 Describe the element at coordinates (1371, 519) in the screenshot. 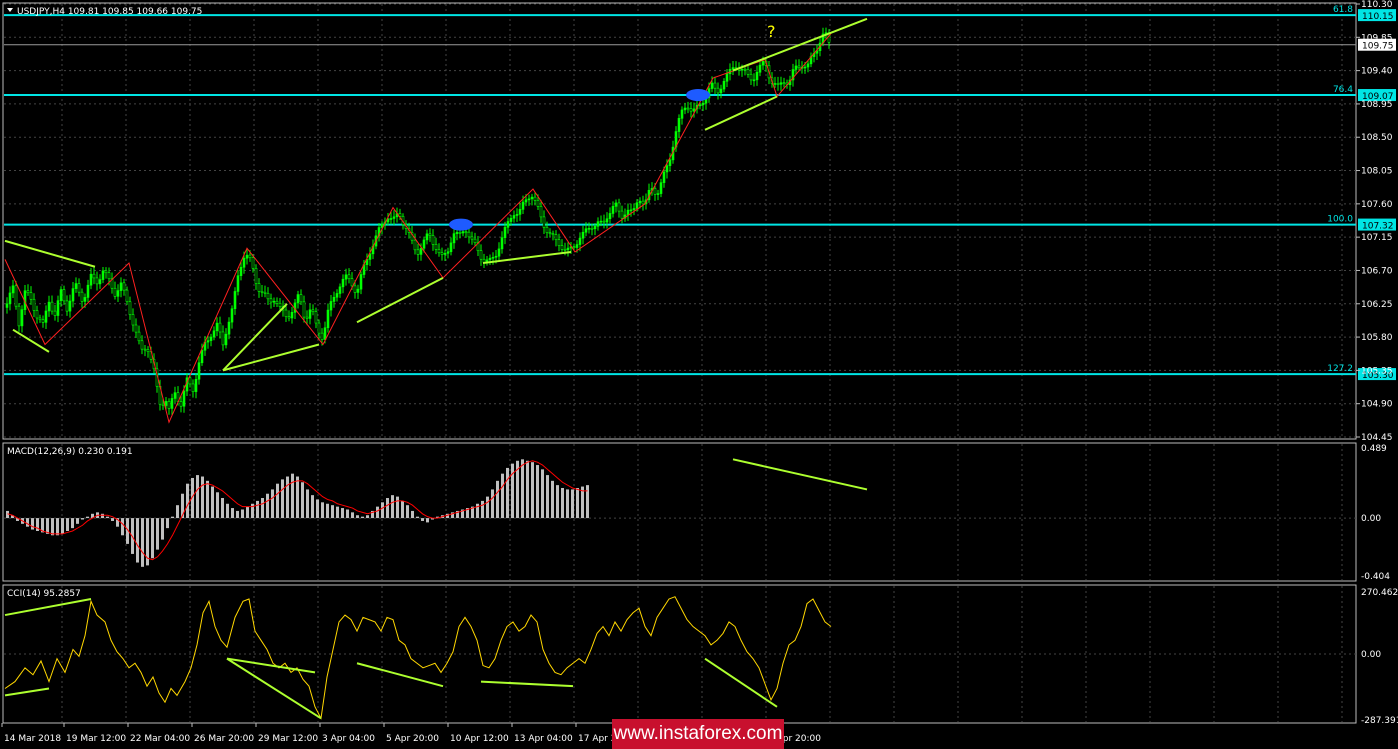

I see `macd-y-label: 0.00` at that location.